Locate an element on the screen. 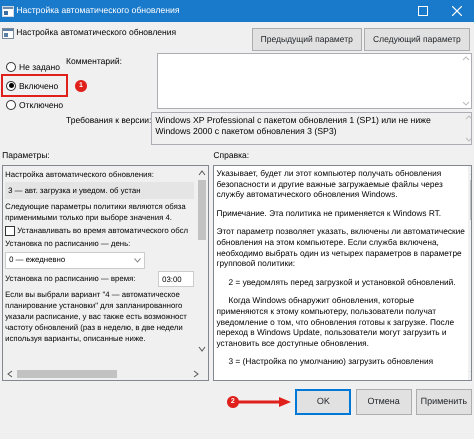 This screenshot has height=439, width=474. state-radio: Не задано is located at coordinates (34, 66).